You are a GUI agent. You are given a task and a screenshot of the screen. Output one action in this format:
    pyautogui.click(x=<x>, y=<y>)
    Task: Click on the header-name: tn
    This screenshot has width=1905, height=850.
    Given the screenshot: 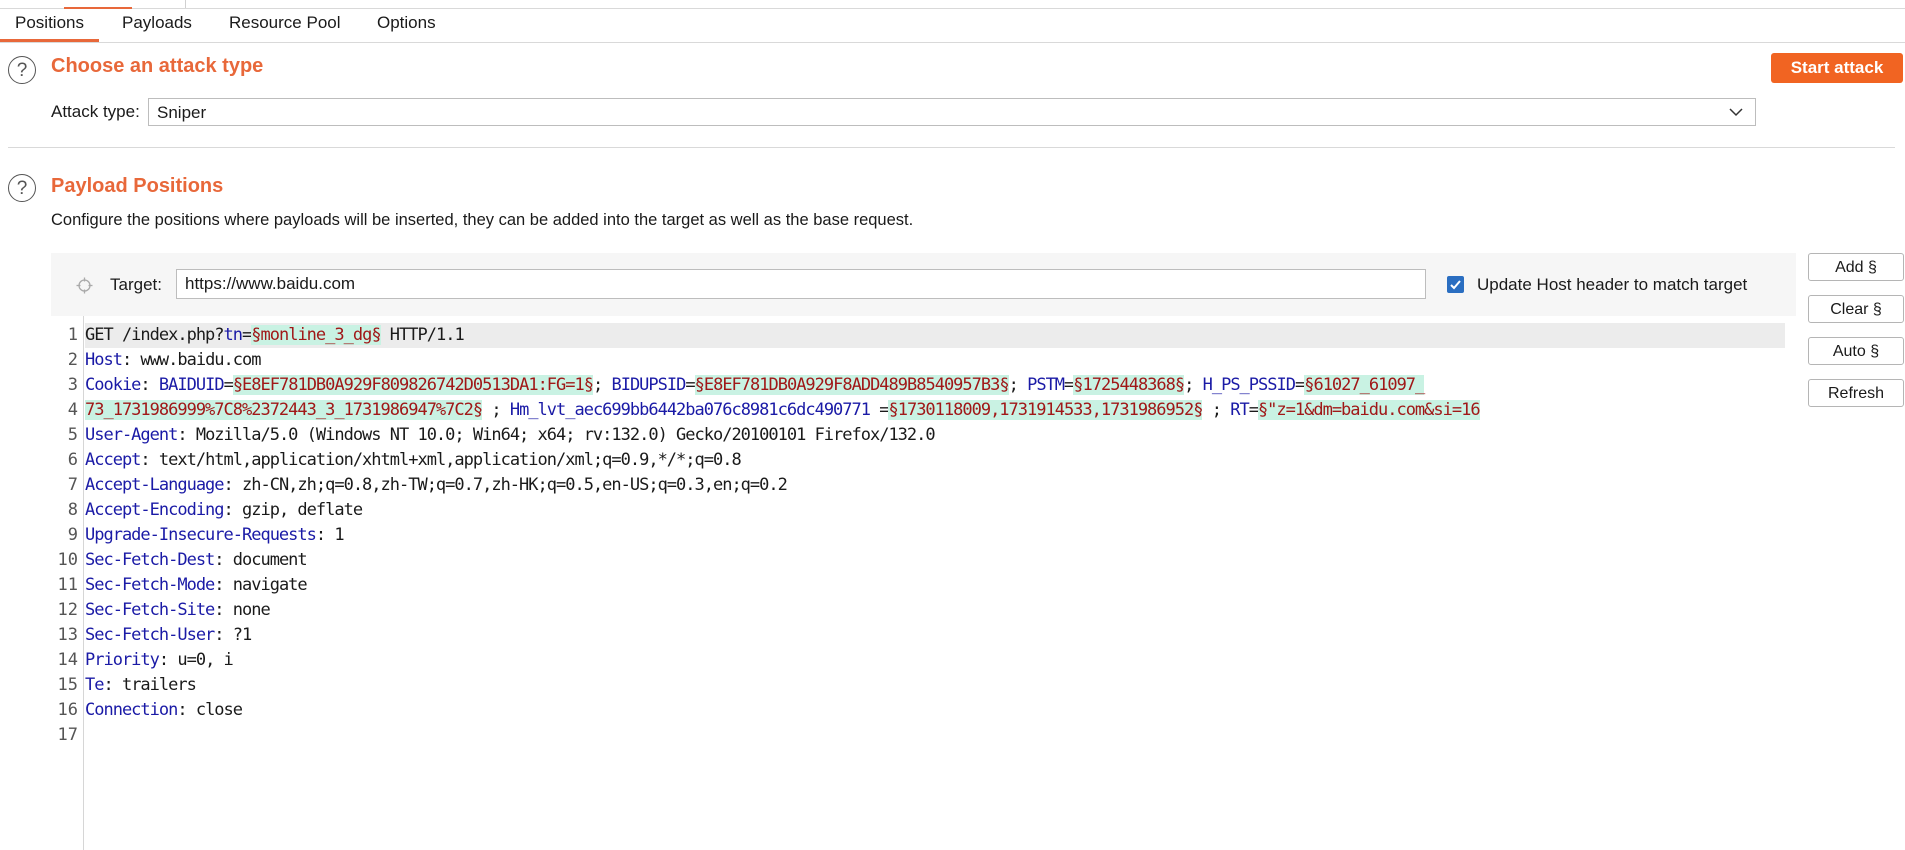 What is the action you would take?
    pyautogui.click(x=233, y=335)
    